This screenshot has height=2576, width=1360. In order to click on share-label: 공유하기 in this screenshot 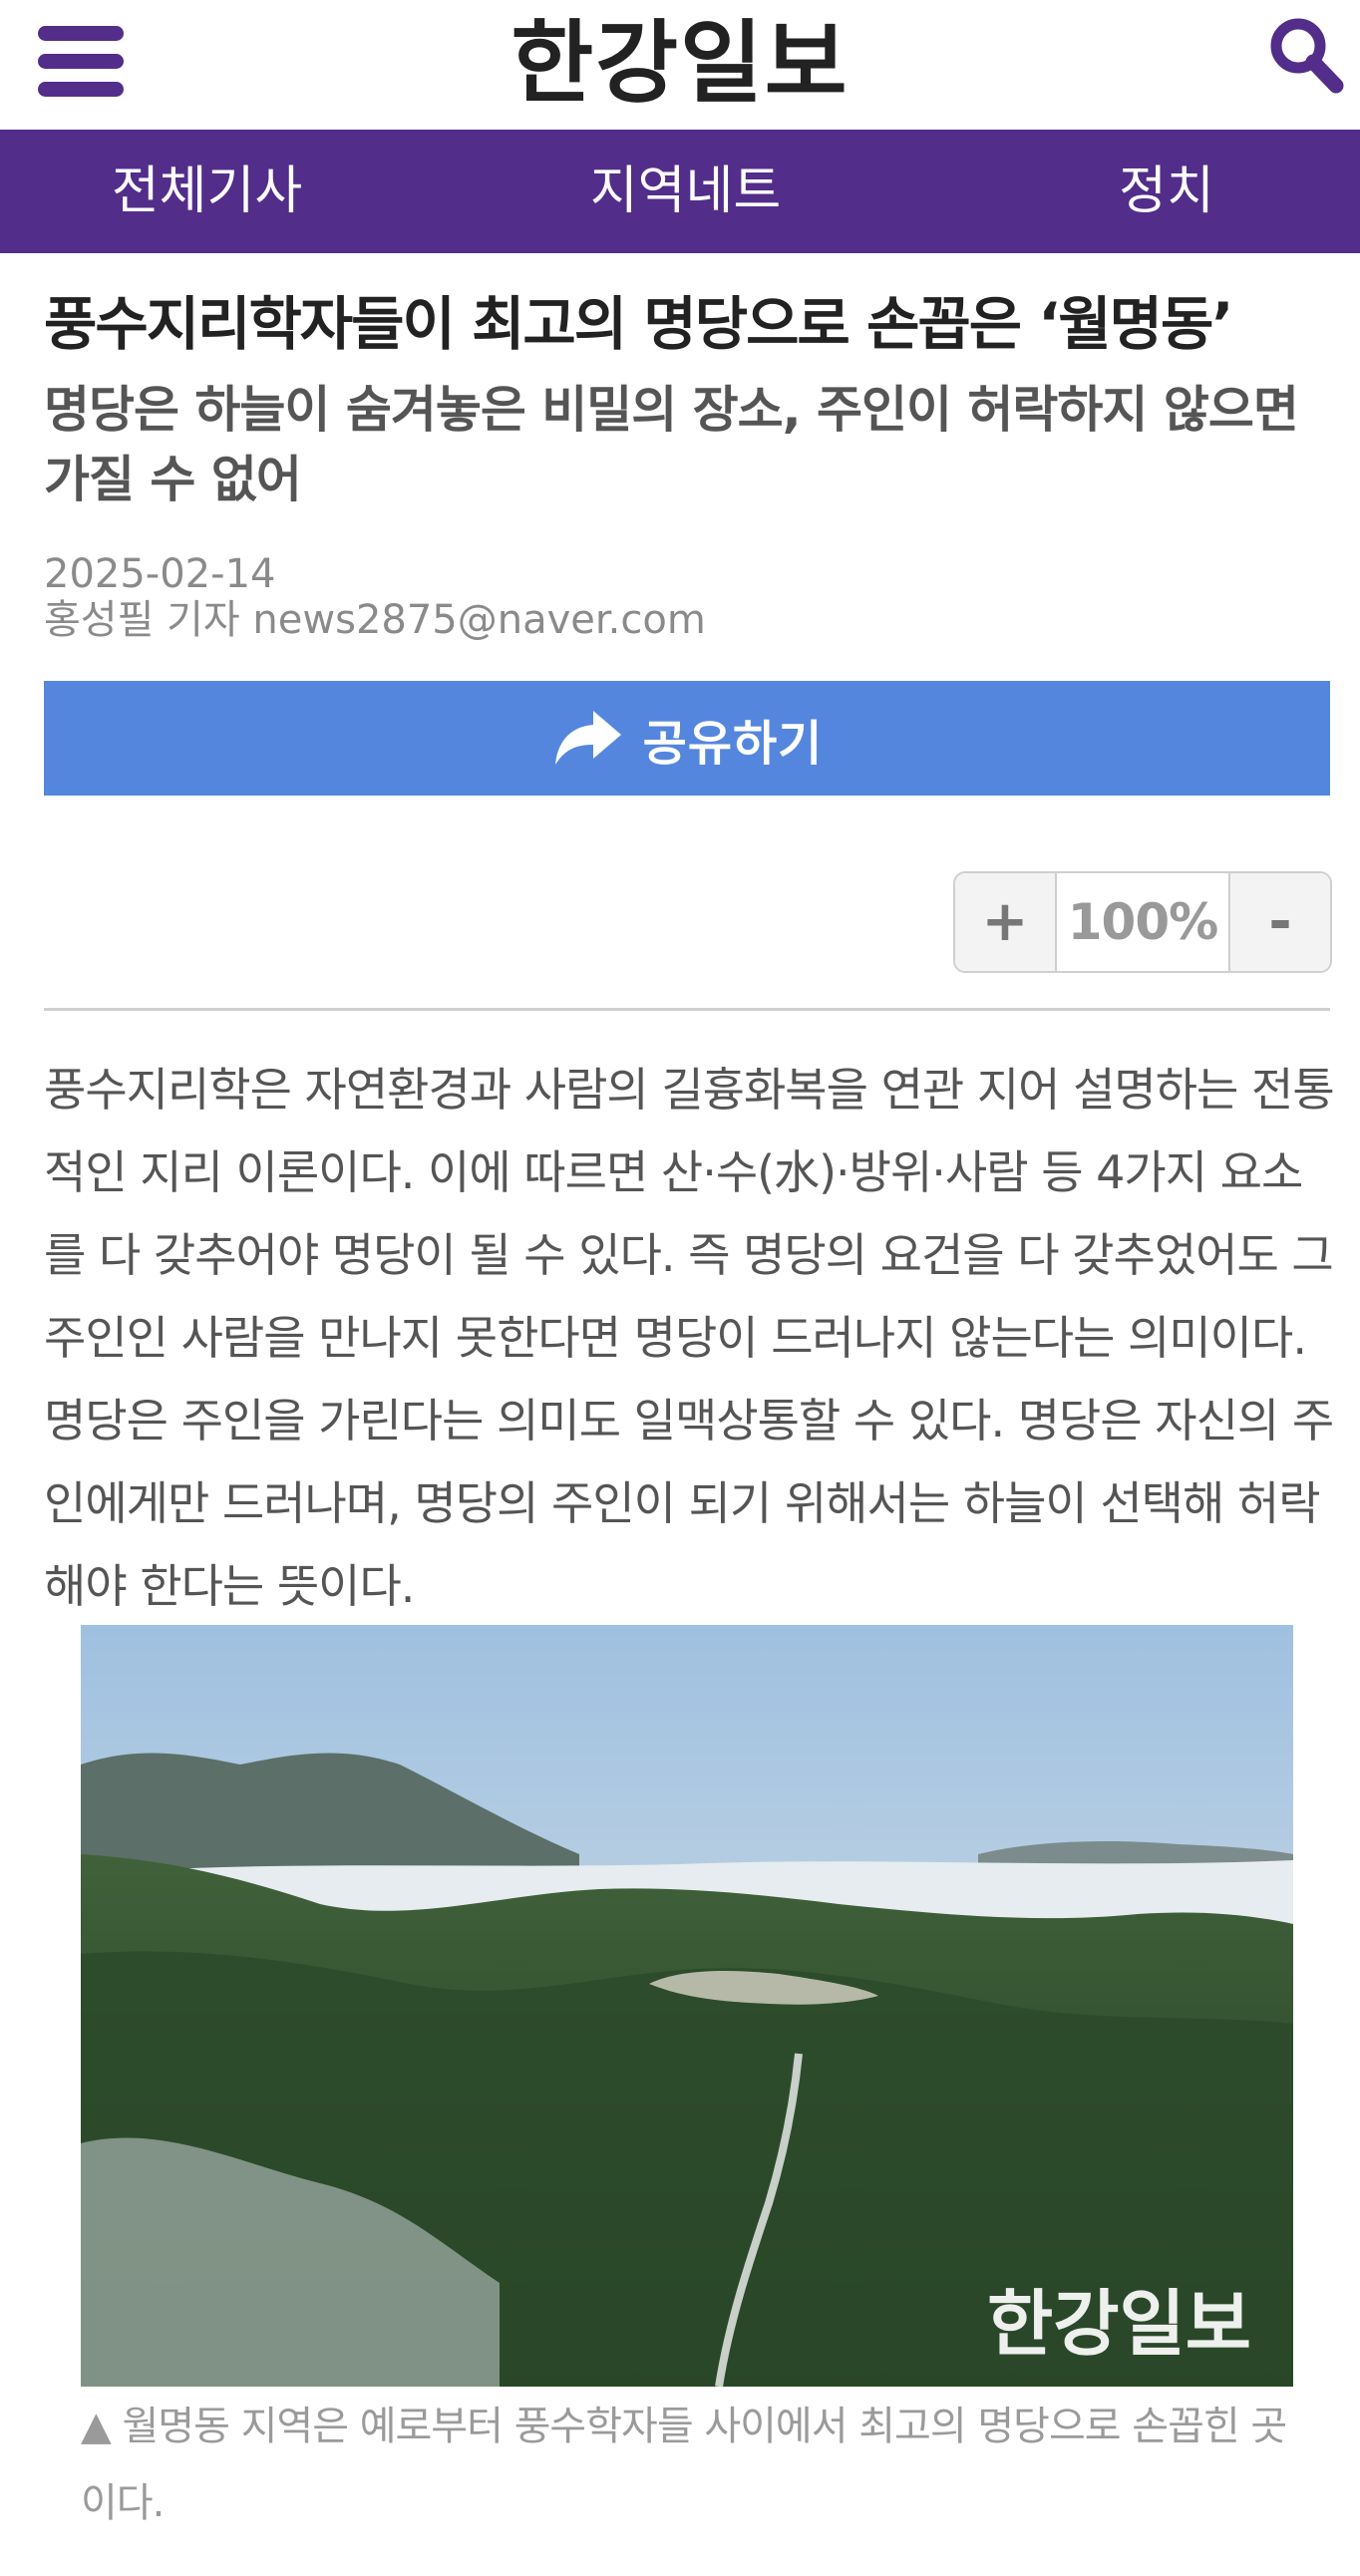, I will do `click(733, 743)`.